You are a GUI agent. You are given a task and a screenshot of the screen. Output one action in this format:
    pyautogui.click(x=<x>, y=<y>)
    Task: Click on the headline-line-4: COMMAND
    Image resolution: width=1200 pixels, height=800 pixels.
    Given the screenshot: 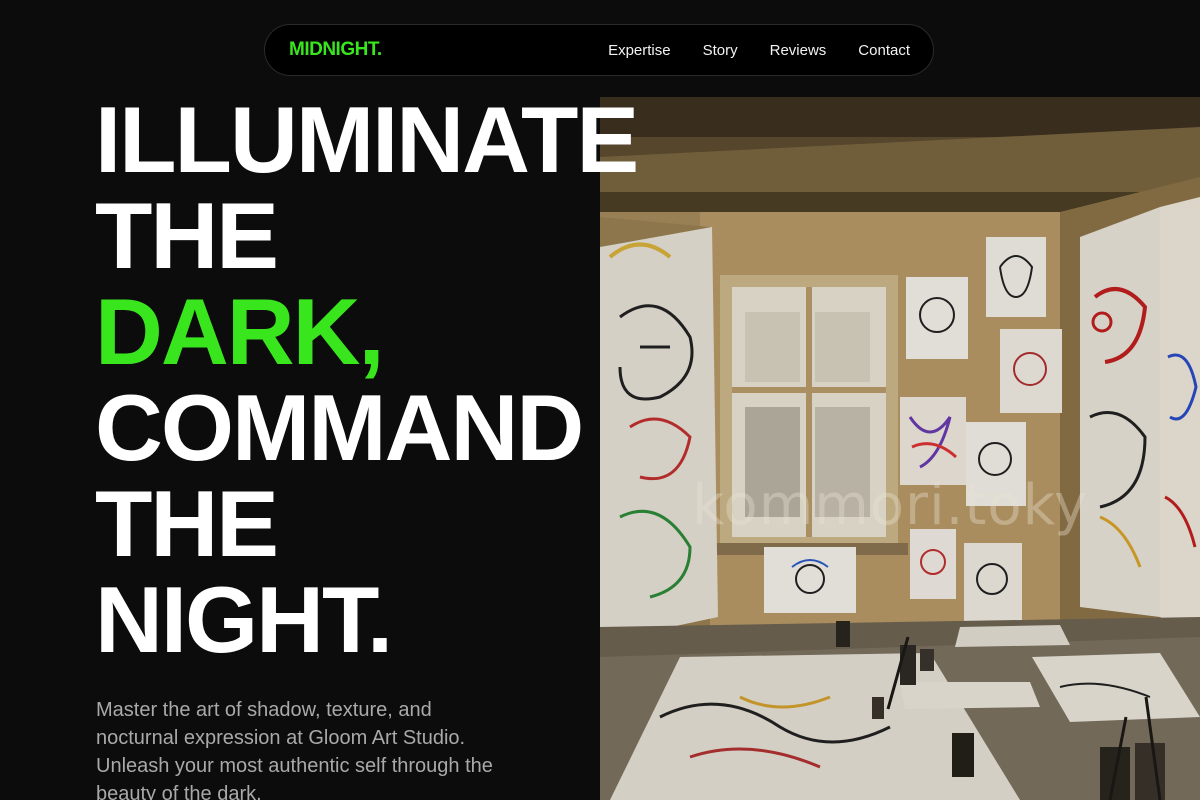 What is the action you would take?
    pyautogui.click(x=339, y=427)
    